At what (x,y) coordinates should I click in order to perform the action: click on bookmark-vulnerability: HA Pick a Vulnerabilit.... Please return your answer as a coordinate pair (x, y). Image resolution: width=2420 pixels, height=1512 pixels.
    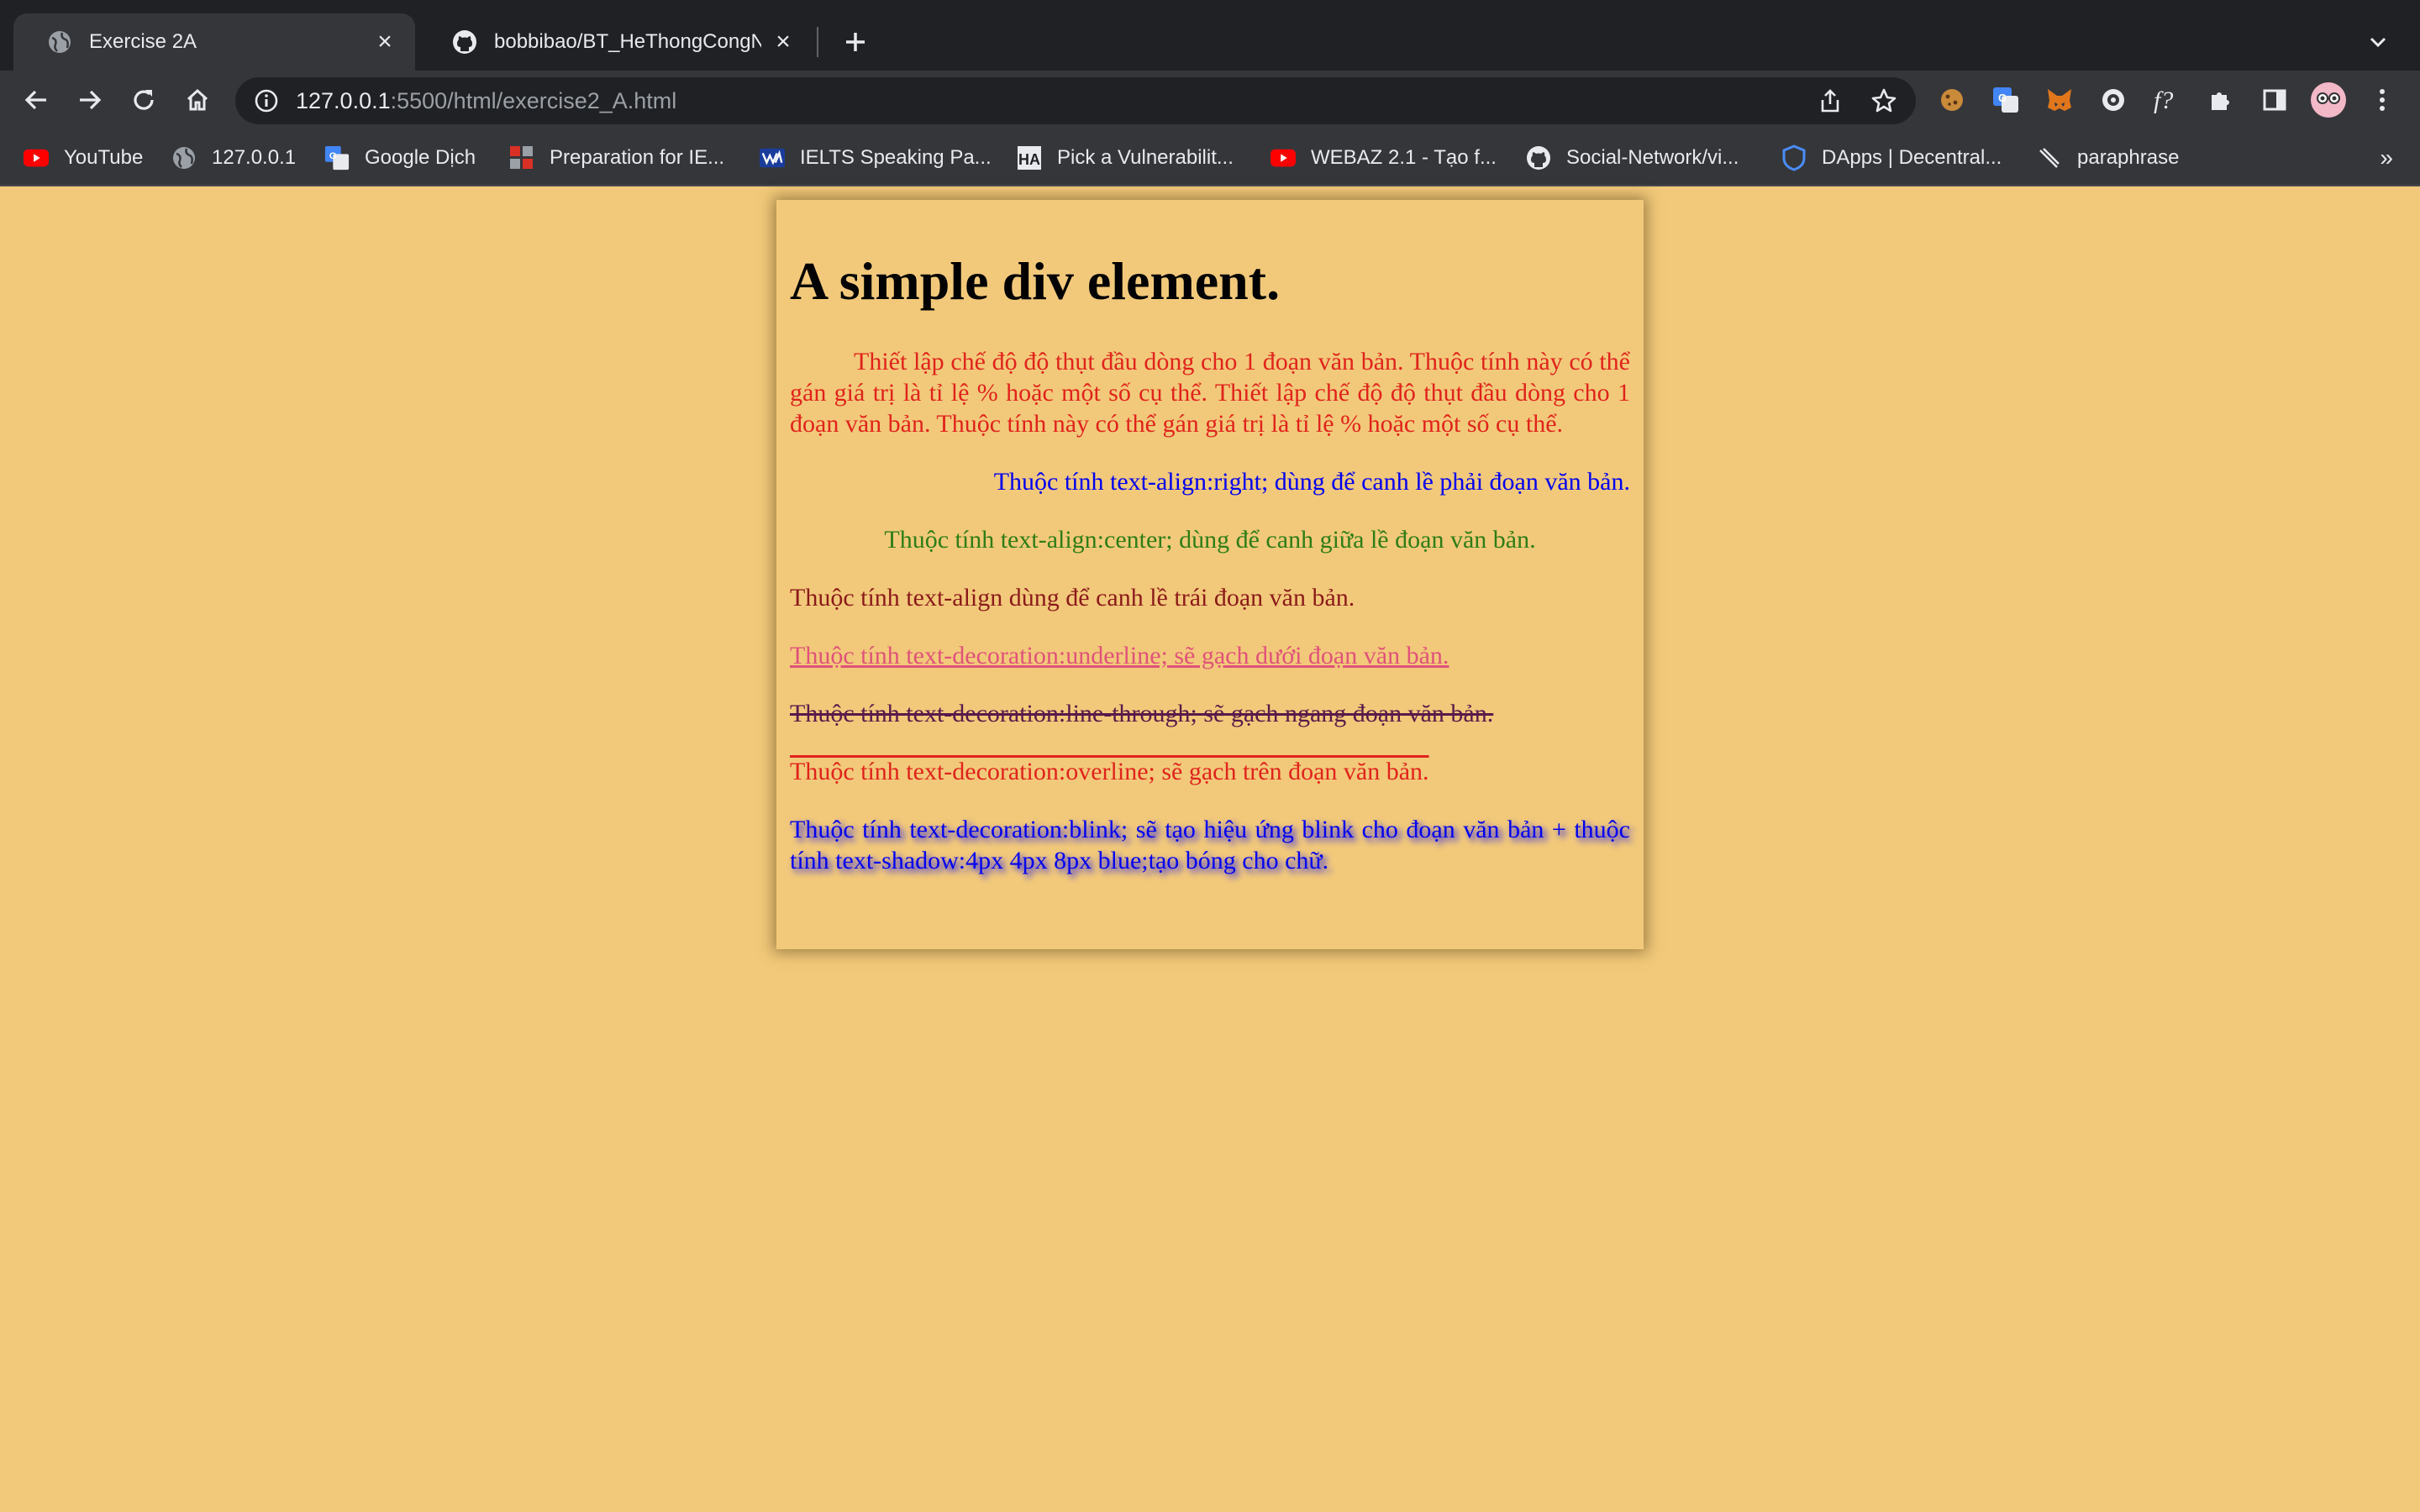
    Looking at the image, I should click on (1125, 158).